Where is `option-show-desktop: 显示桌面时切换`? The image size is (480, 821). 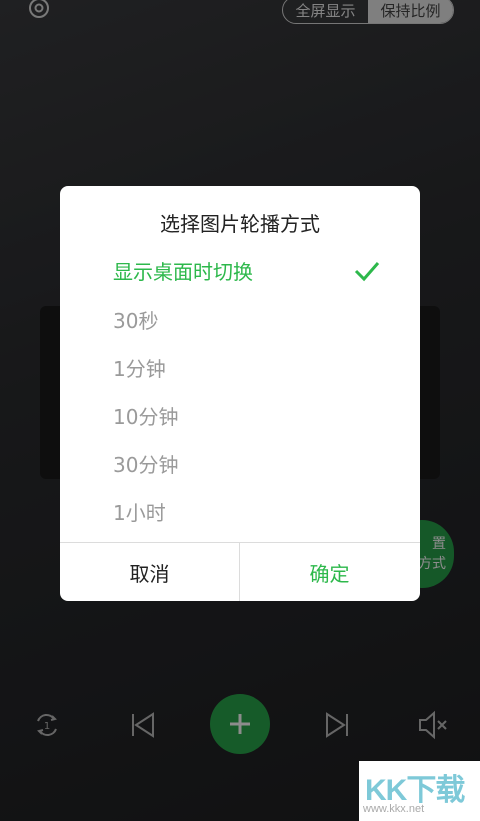
option-show-desktop: 显示桌面时切换 is located at coordinates (266, 270).